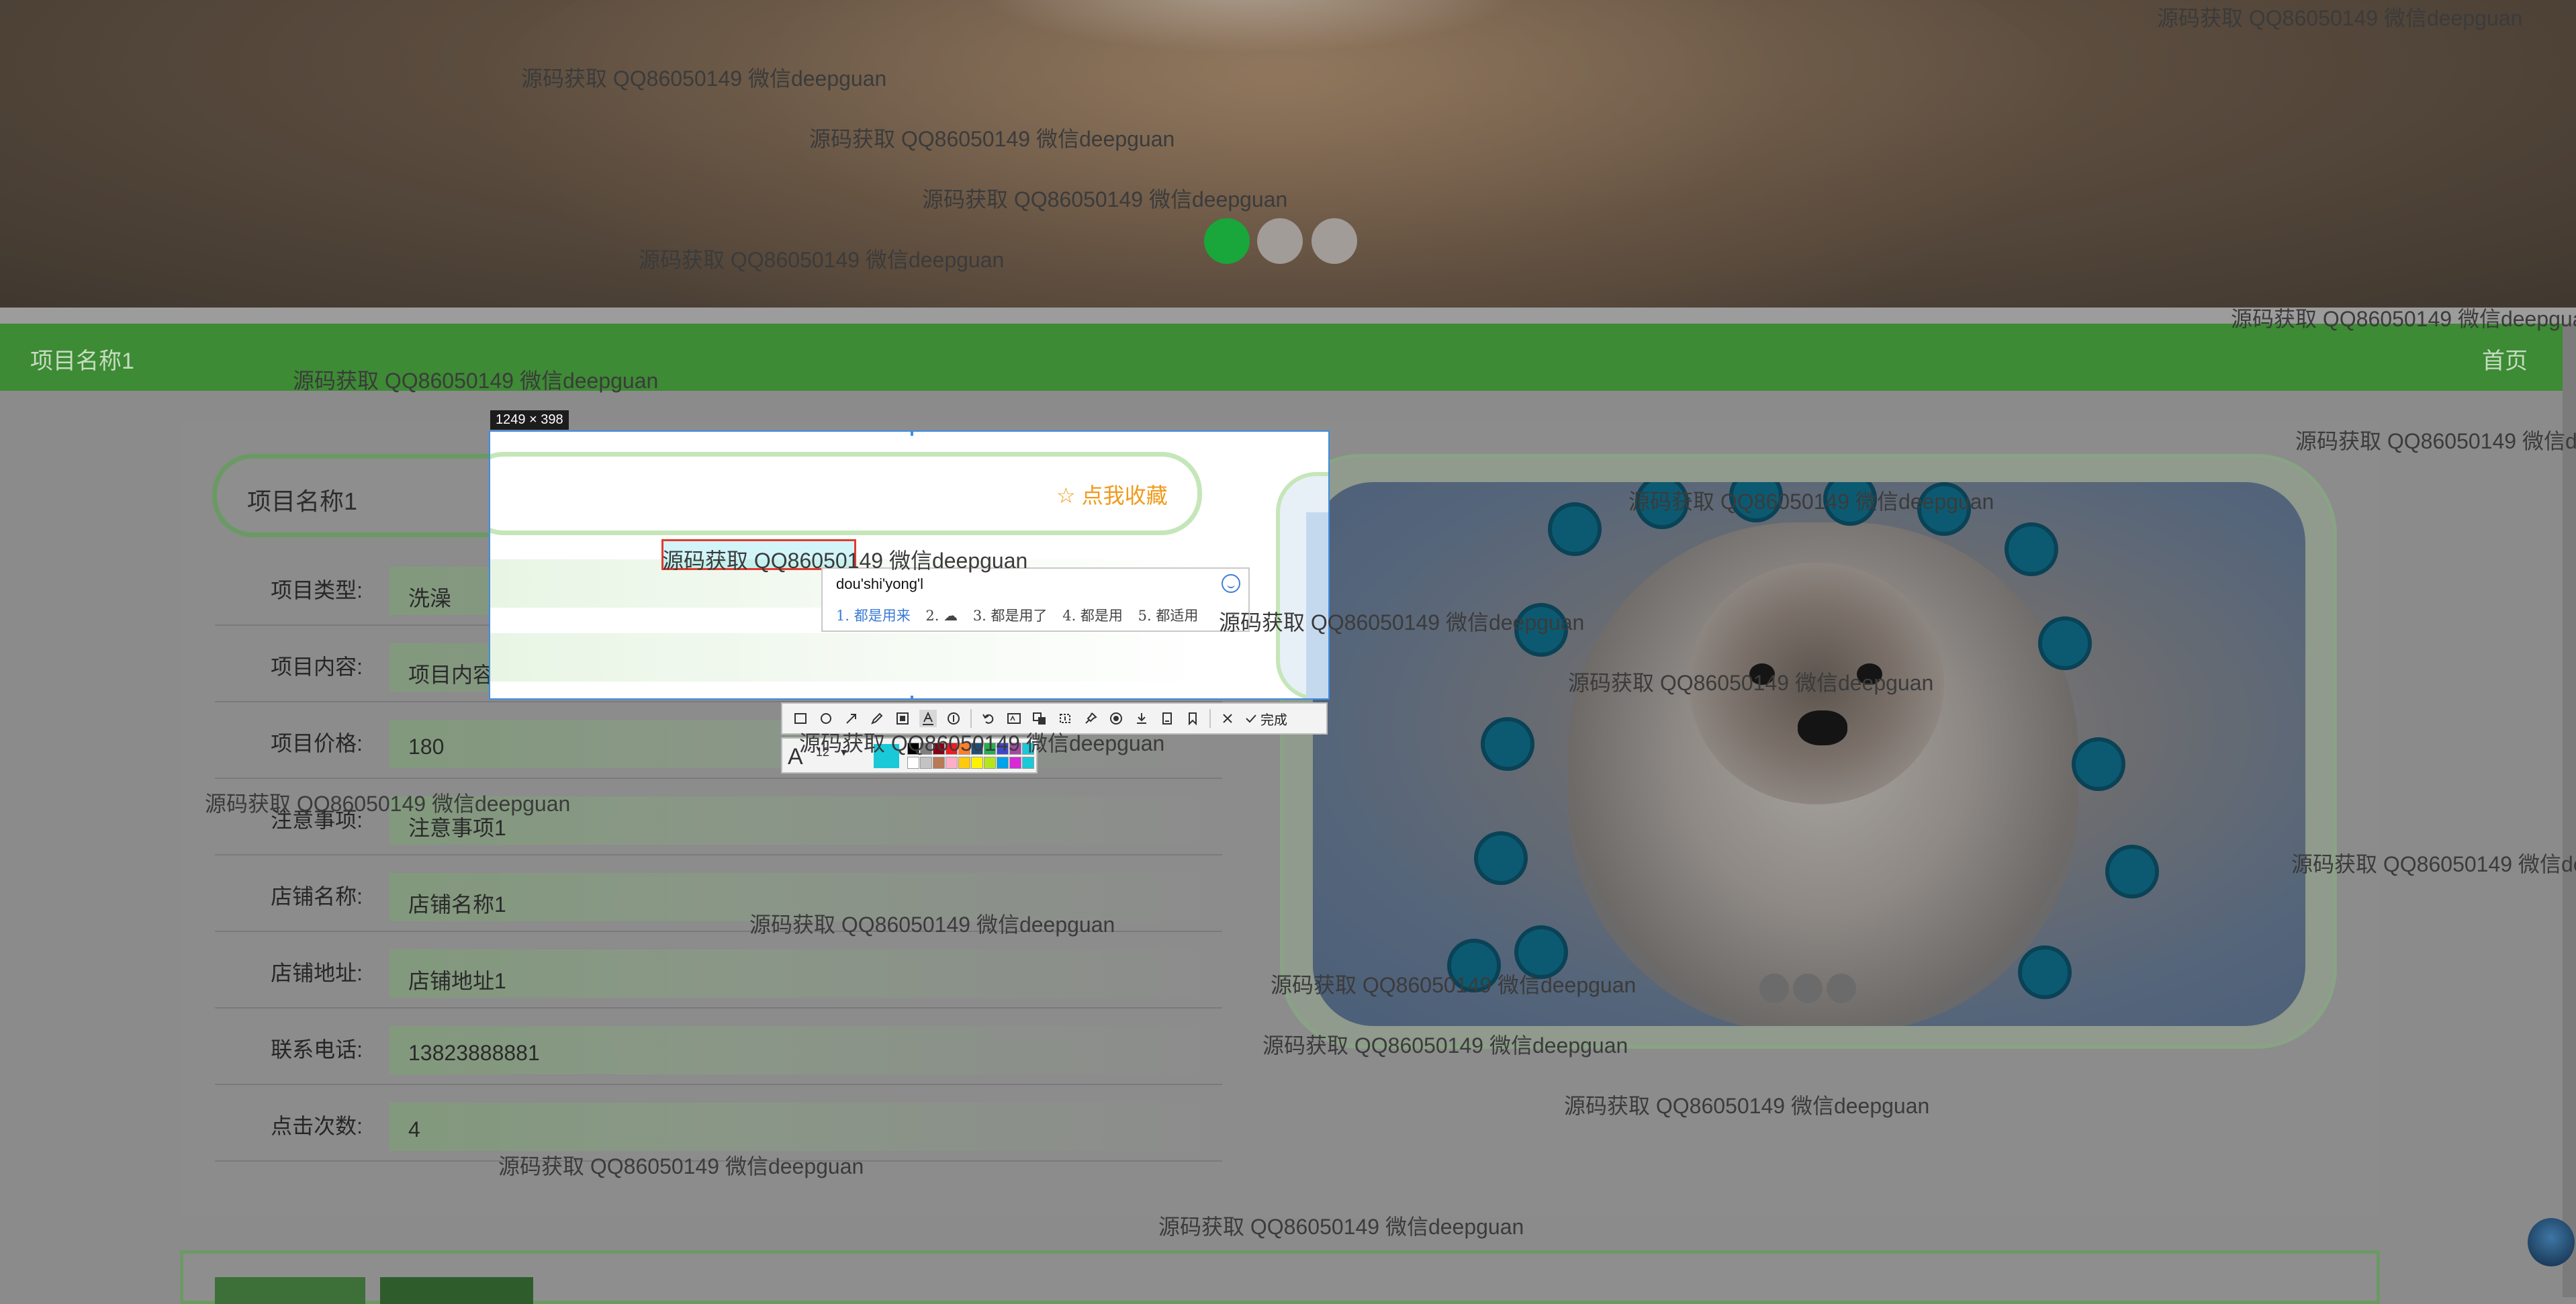 The height and width of the screenshot is (1304, 2576). I want to click on done-button: 完成, so click(1265, 719).